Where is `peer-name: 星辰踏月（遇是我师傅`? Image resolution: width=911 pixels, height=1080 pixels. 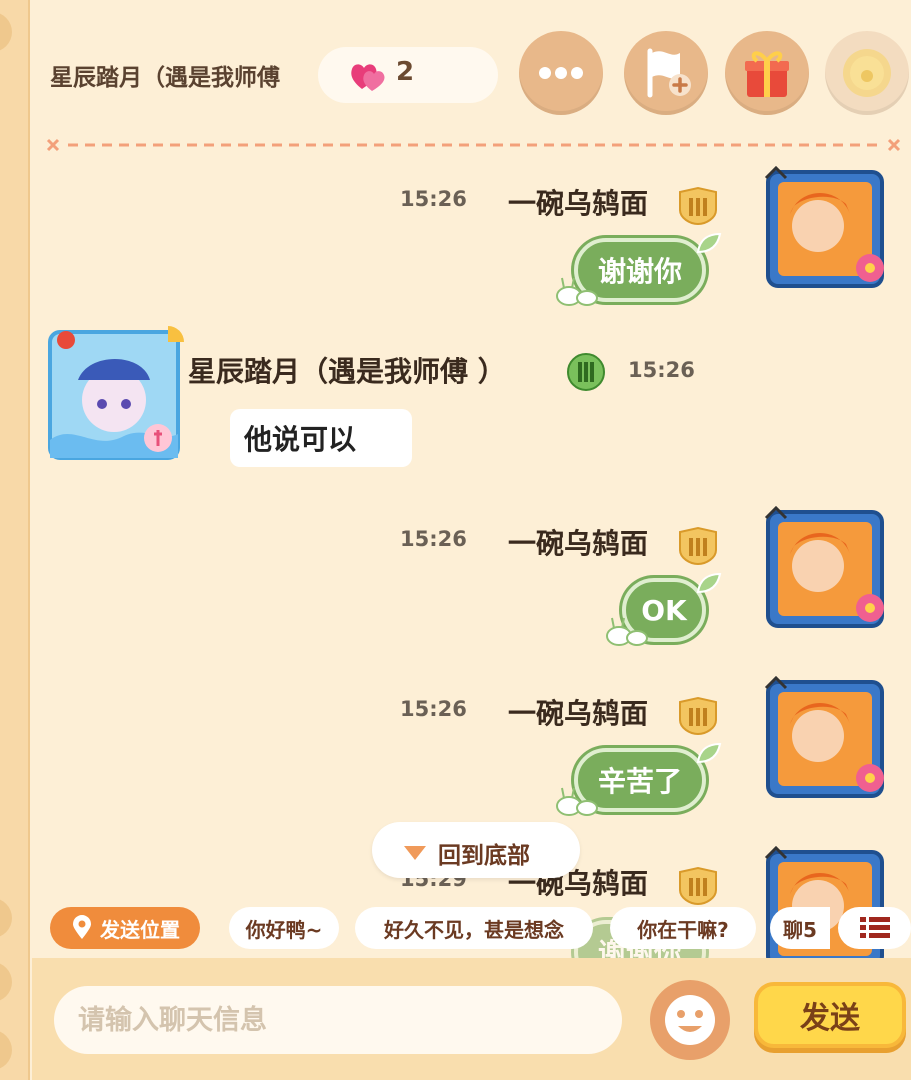
peer-name: 星辰踏月（遇是我师傅 is located at coordinates (165, 78).